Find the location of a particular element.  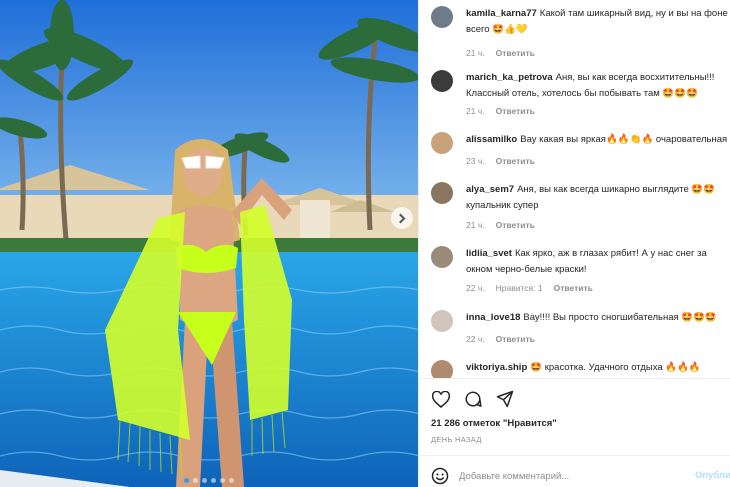

chevron-right-icon is located at coordinates (400, 218).